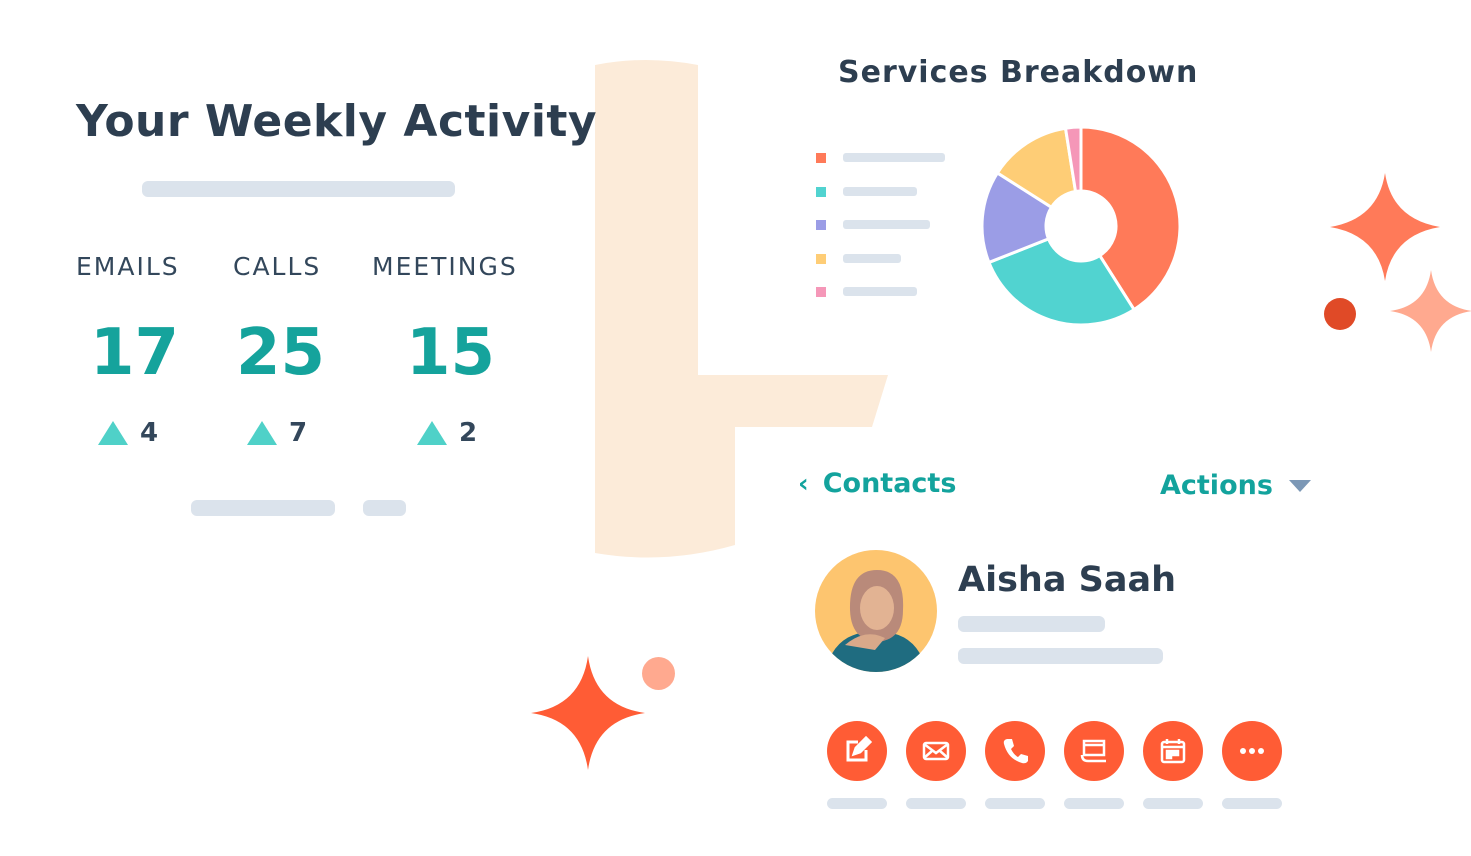 The image size is (1471, 856). What do you see at coordinates (1216, 485) in the screenshot?
I see `actions-label: Actions` at bounding box center [1216, 485].